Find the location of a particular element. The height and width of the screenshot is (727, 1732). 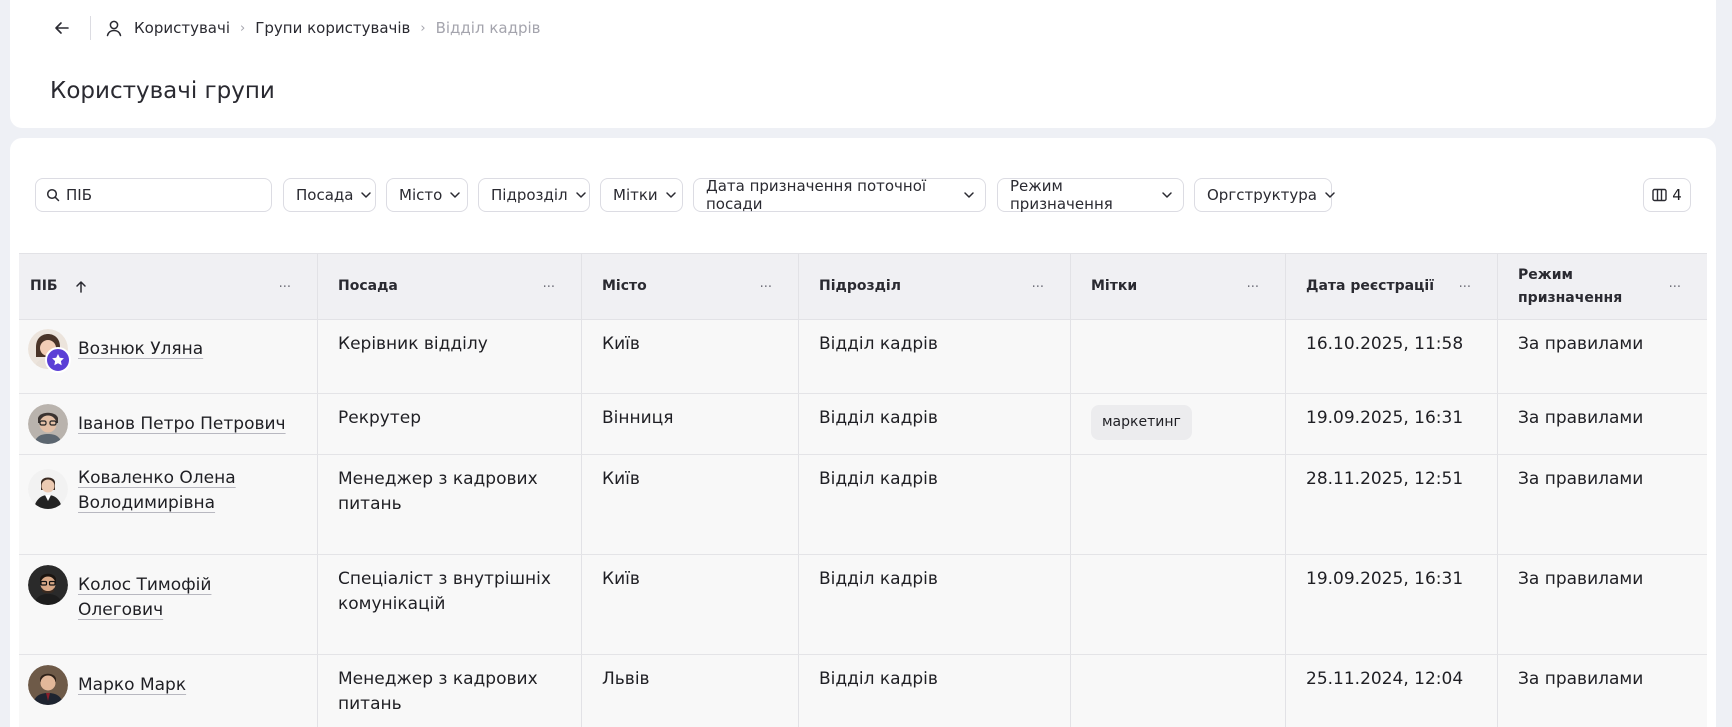

filter-city: Місто is located at coordinates (427, 195).